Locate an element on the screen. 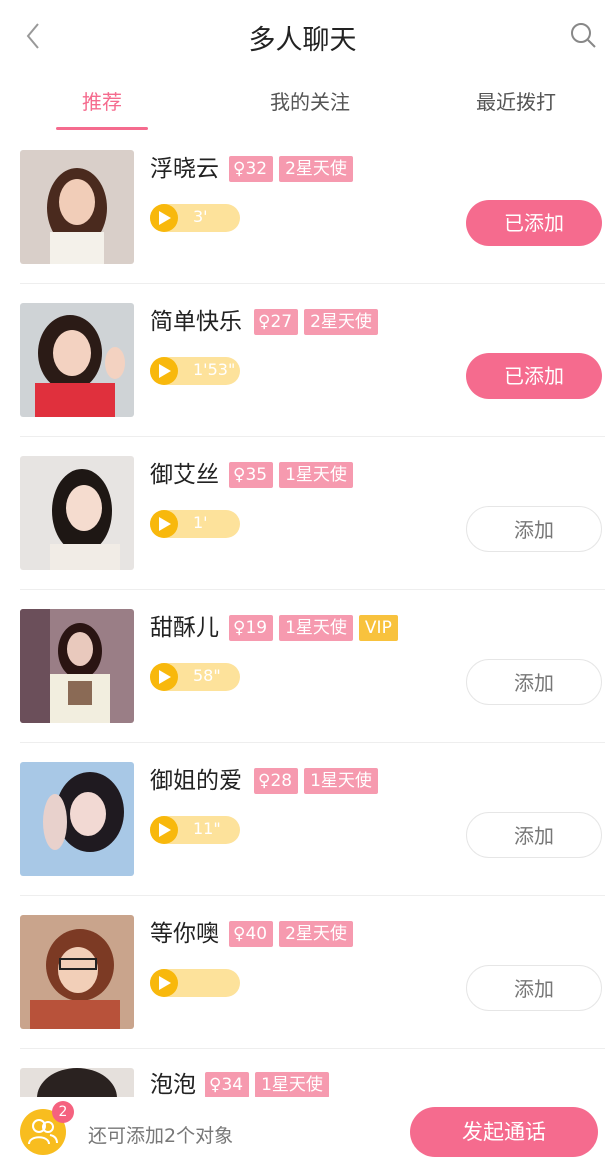 The image size is (605, 1168). voice-duration: 11" is located at coordinates (207, 828).